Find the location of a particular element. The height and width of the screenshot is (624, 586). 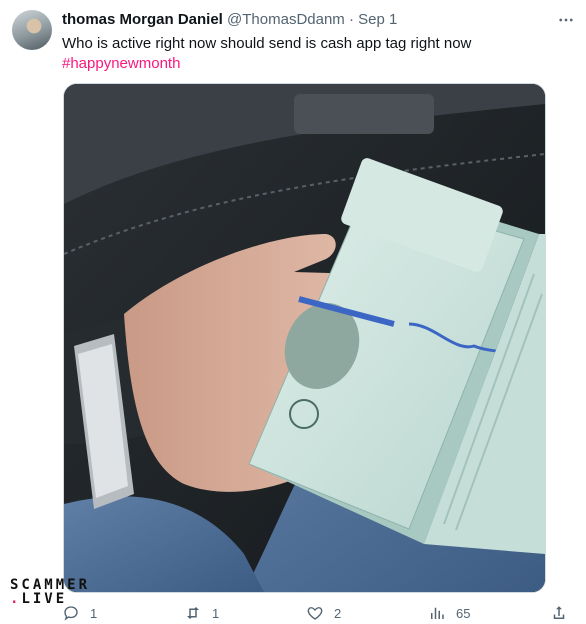

heart-icon is located at coordinates (315, 613).